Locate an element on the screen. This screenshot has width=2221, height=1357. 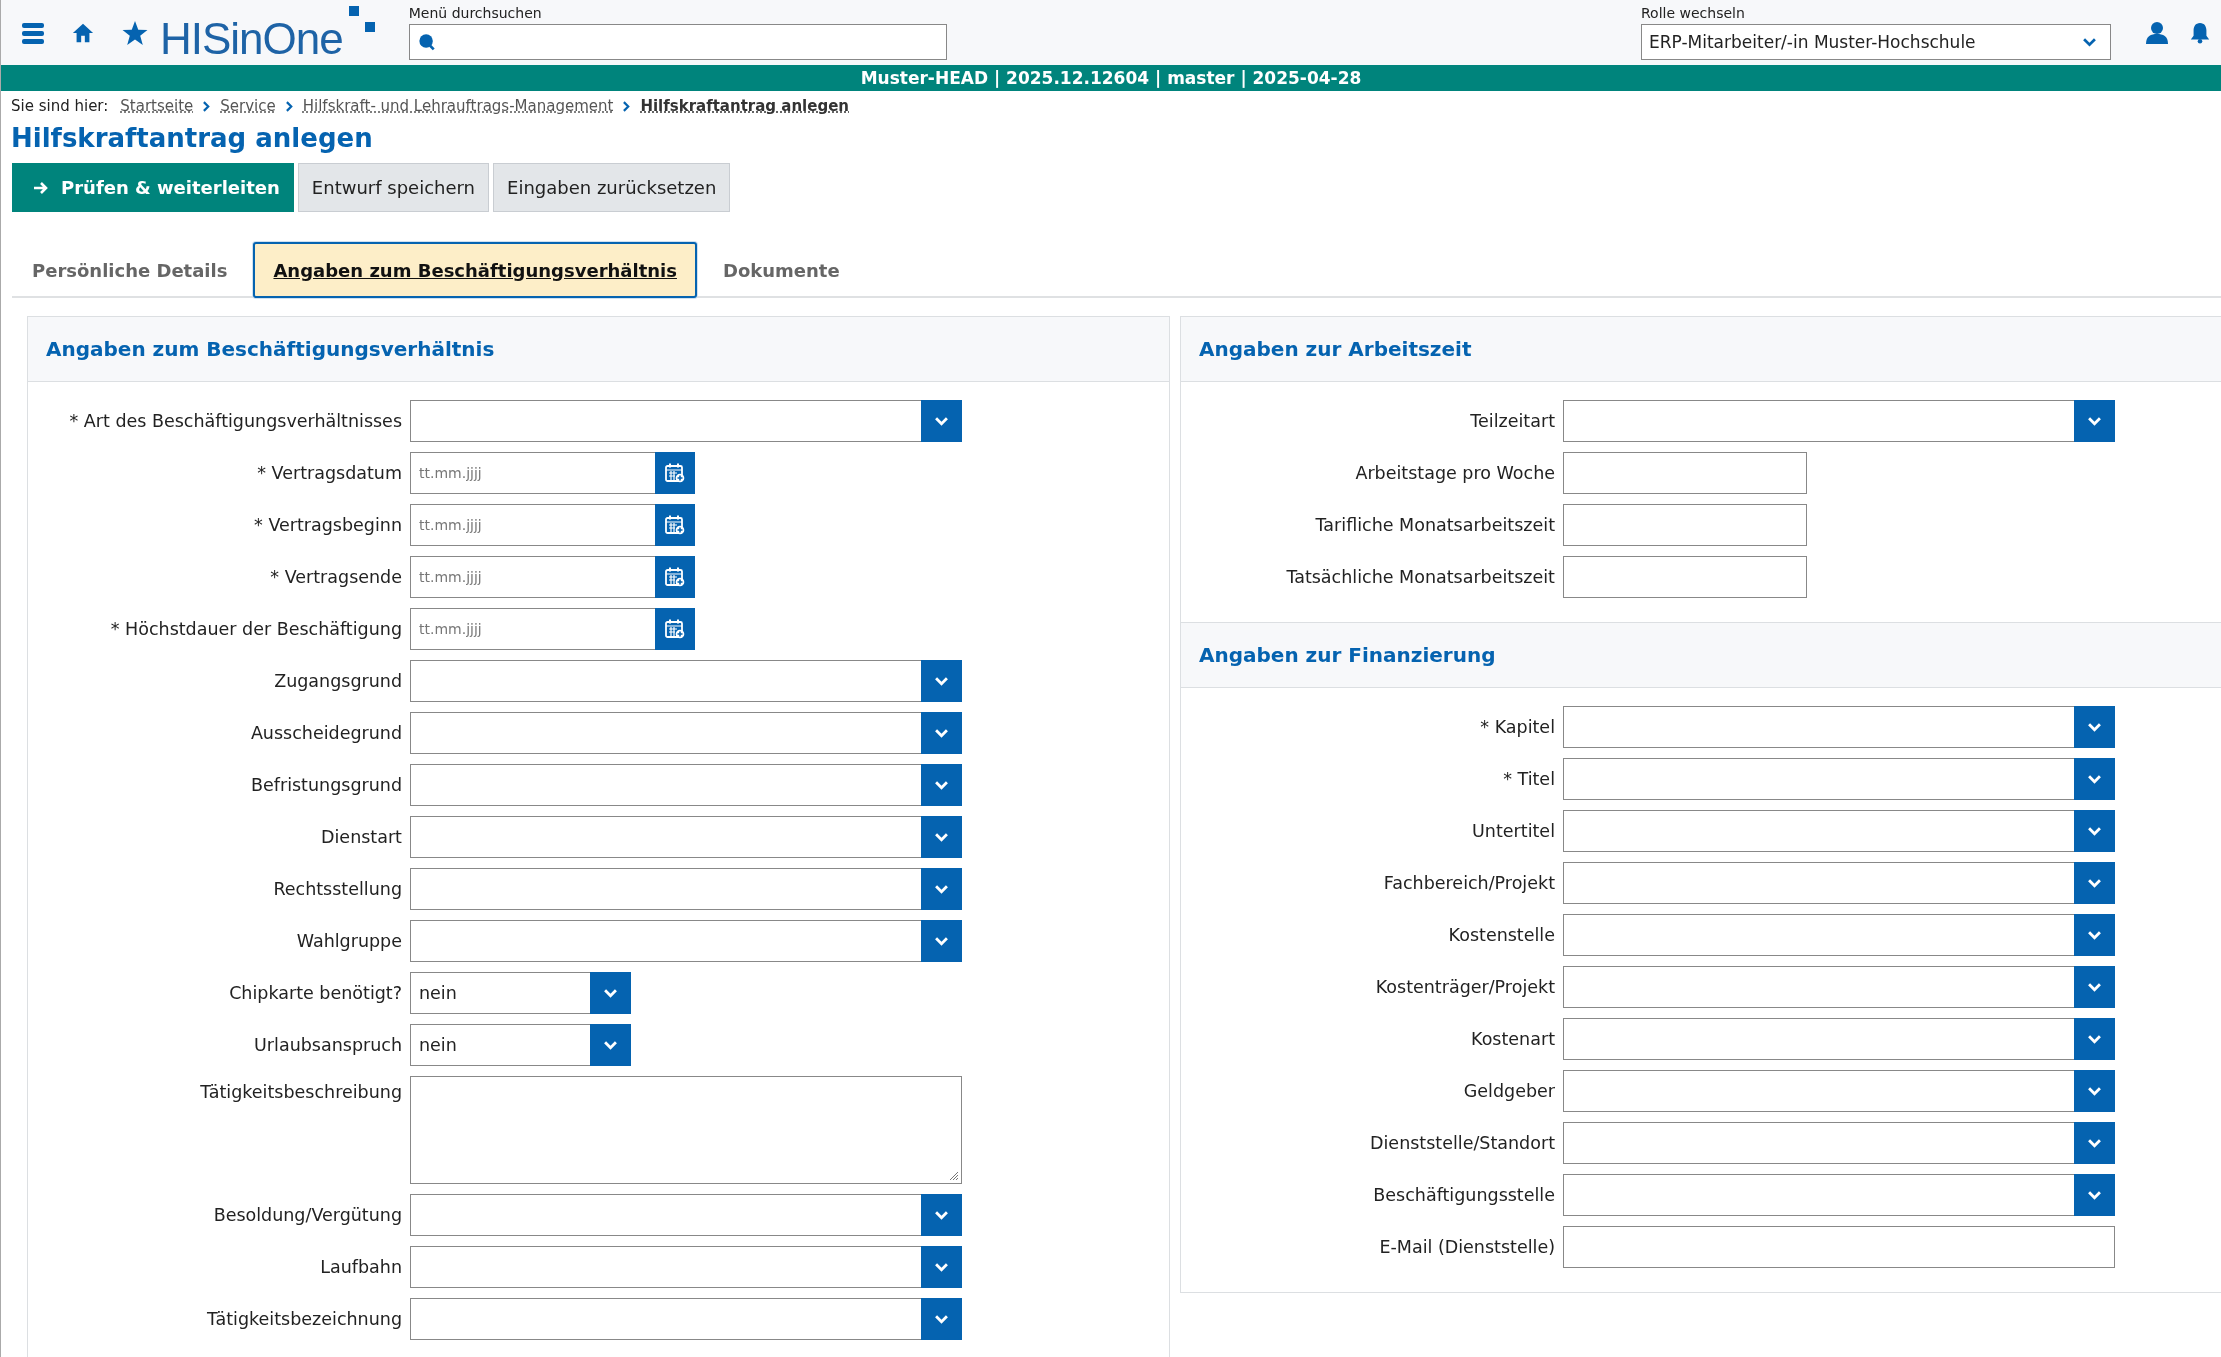
breadcrumb-label: Sie sind hier: is located at coordinates (60, 106).